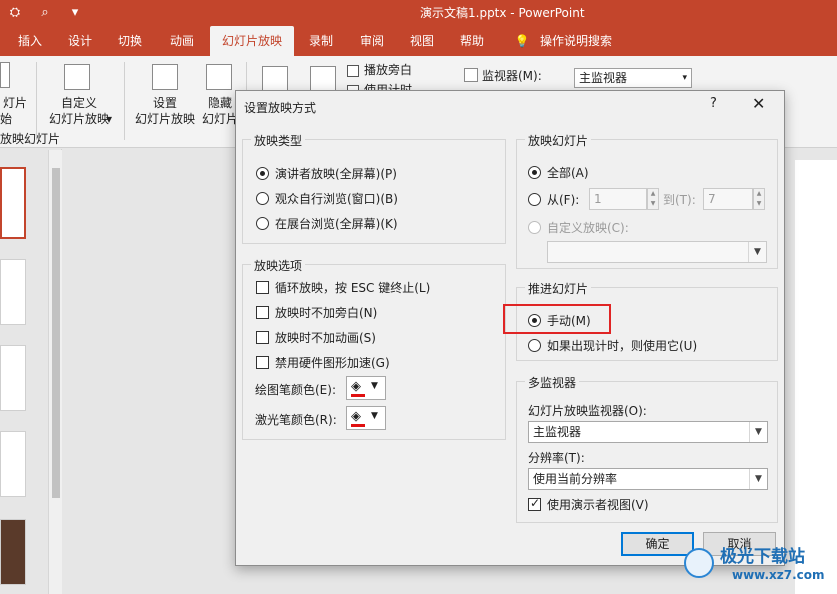 The height and width of the screenshot is (594, 837). I want to click on ribbon-tabs: 插入 设计 切换 动画 幻灯片放映 录制 审阅 视图 帮助 💡 操作说明搜索, so click(418, 41).